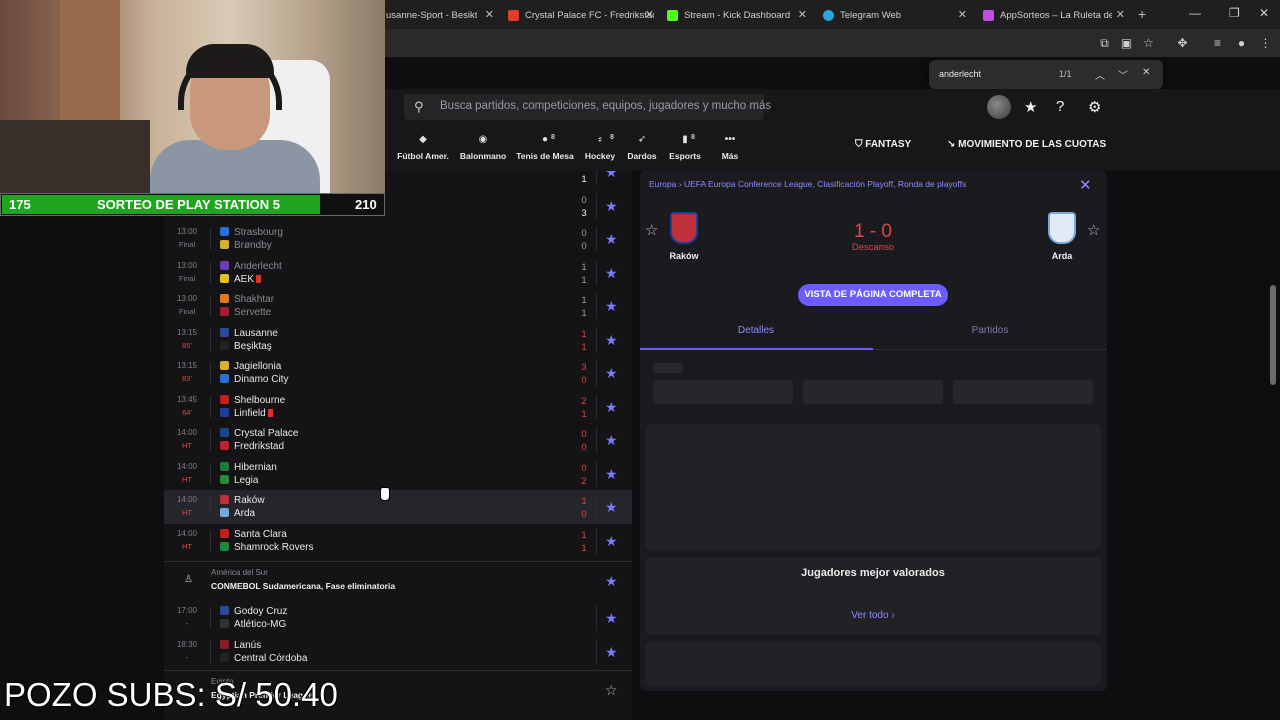  I want to click on tab-details: Detalles, so click(756, 330).